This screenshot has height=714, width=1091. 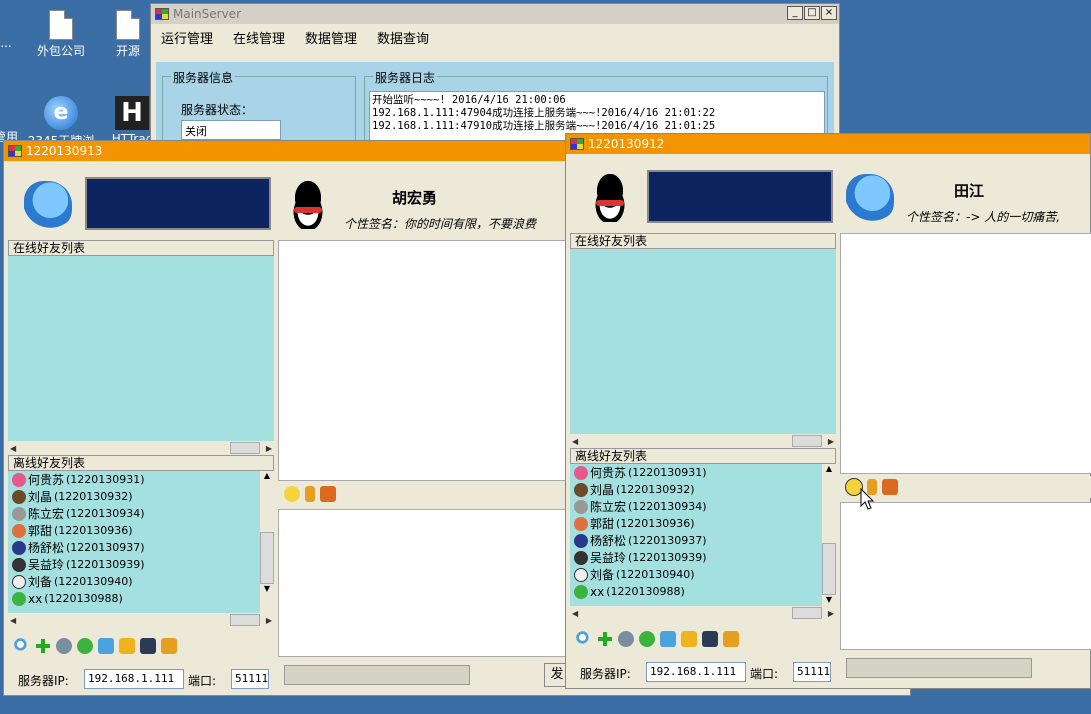 What do you see at coordinates (415, 198) in the screenshot?
I see `peer-name: 胡宏勇` at bounding box center [415, 198].